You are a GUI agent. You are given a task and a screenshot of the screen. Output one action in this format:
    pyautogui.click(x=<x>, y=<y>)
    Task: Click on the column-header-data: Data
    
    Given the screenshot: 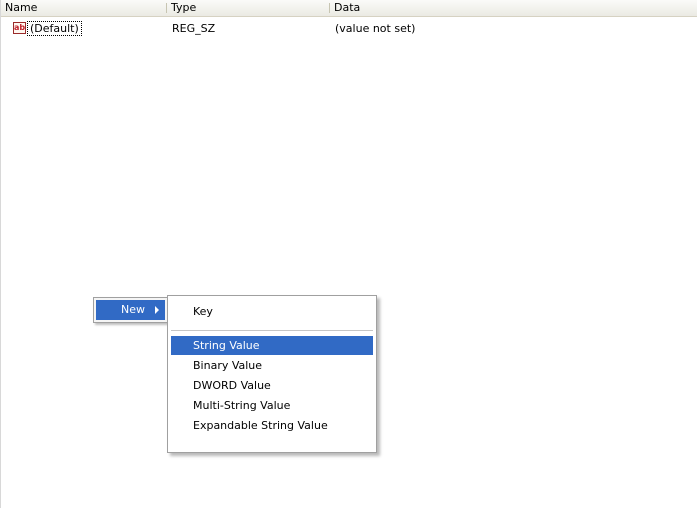 What is the action you would take?
    pyautogui.click(x=513, y=8)
    